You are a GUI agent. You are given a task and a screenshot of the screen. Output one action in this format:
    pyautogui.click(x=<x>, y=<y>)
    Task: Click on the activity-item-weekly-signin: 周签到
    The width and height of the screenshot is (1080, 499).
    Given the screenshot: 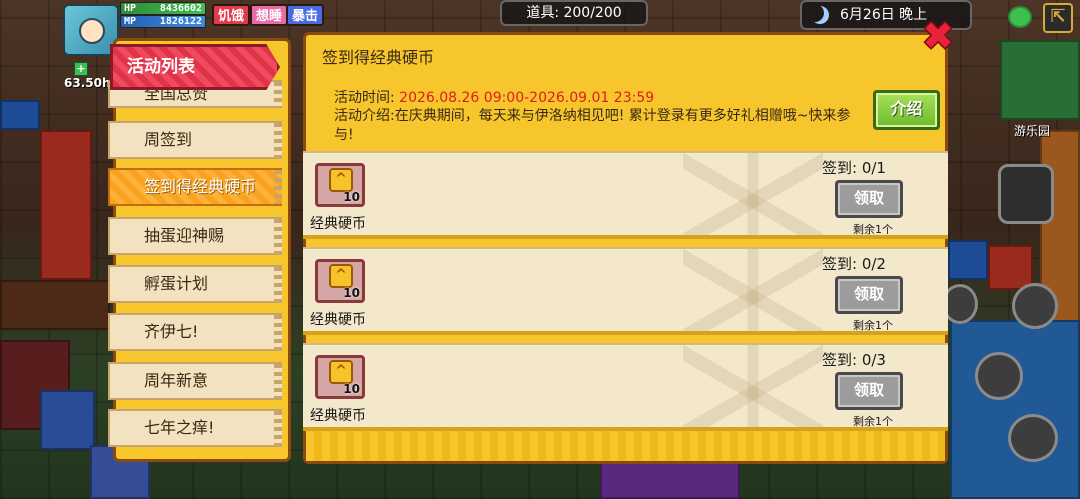 What is the action you would take?
    pyautogui.click(x=195, y=140)
    